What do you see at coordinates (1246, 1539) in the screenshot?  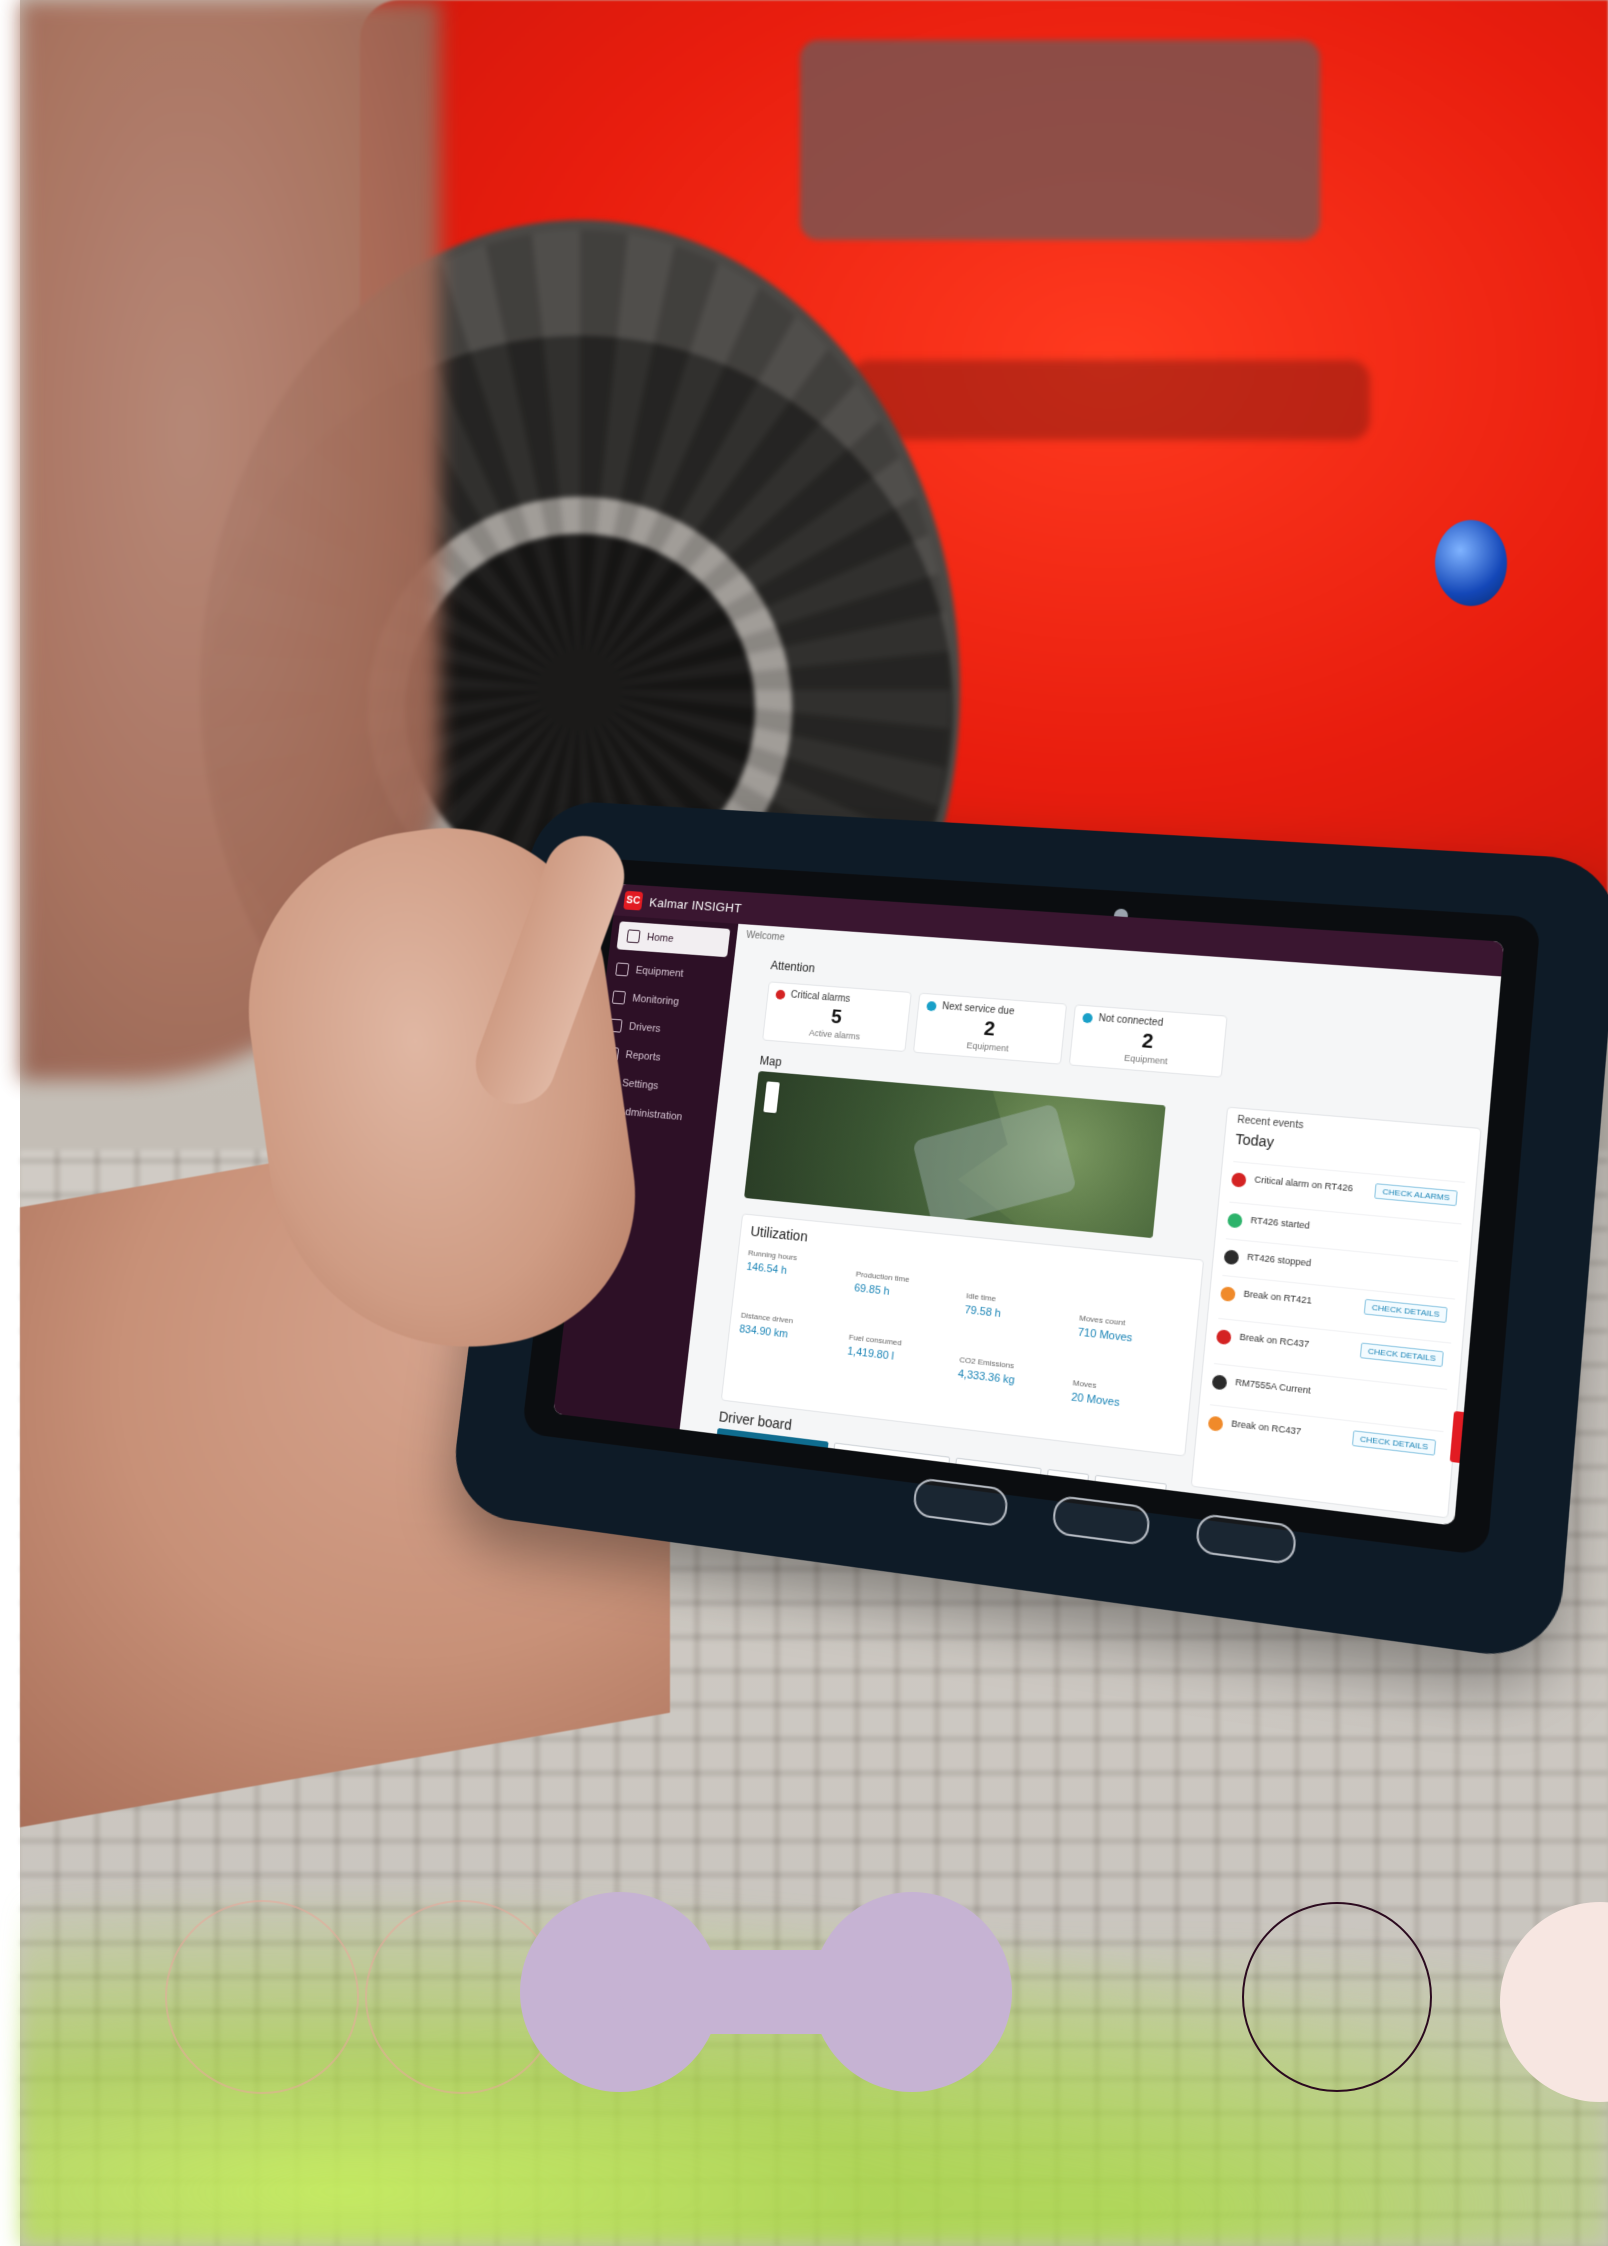 I see `recent-apps-button` at bounding box center [1246, 1539].